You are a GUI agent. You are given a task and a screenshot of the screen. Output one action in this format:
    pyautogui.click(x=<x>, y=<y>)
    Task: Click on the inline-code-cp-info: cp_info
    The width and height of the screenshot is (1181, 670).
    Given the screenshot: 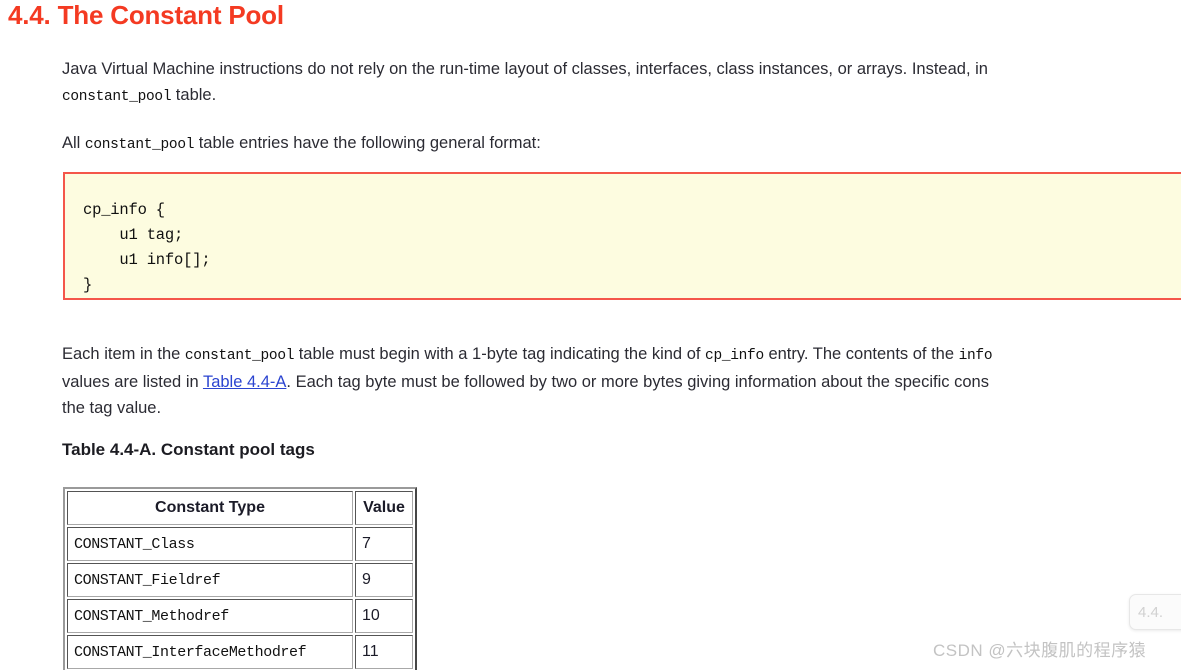 What is the action you would take?
    pyautogui.click(x=734, y=356)
    